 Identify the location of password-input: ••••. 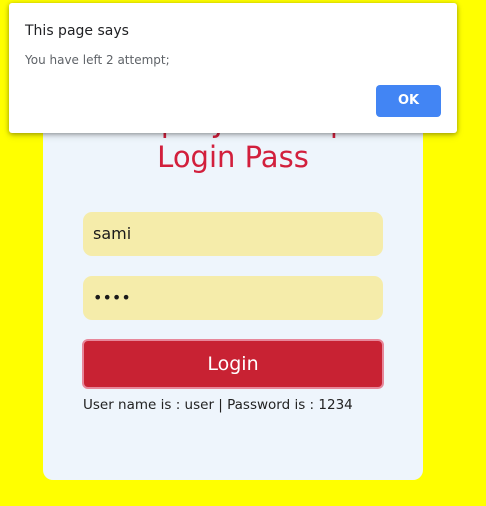
(233, 298).